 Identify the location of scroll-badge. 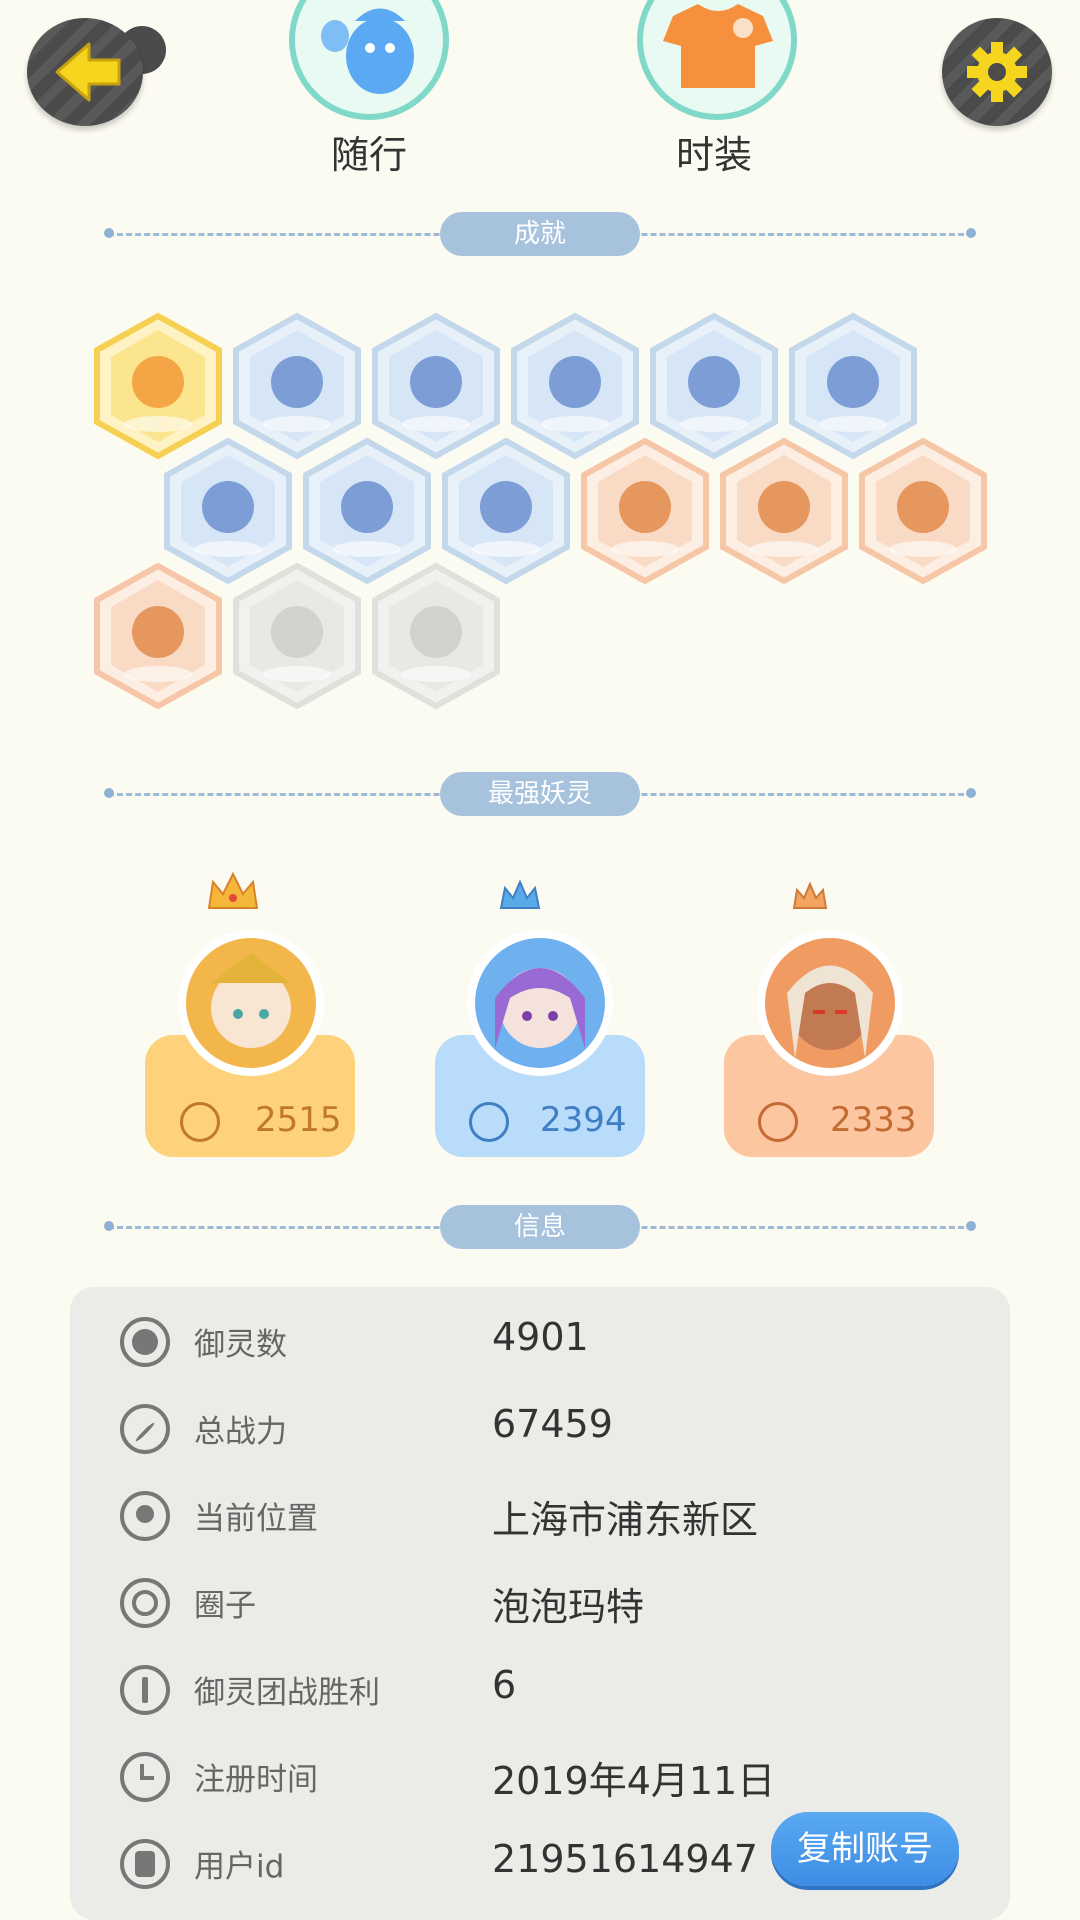
(923, 511).